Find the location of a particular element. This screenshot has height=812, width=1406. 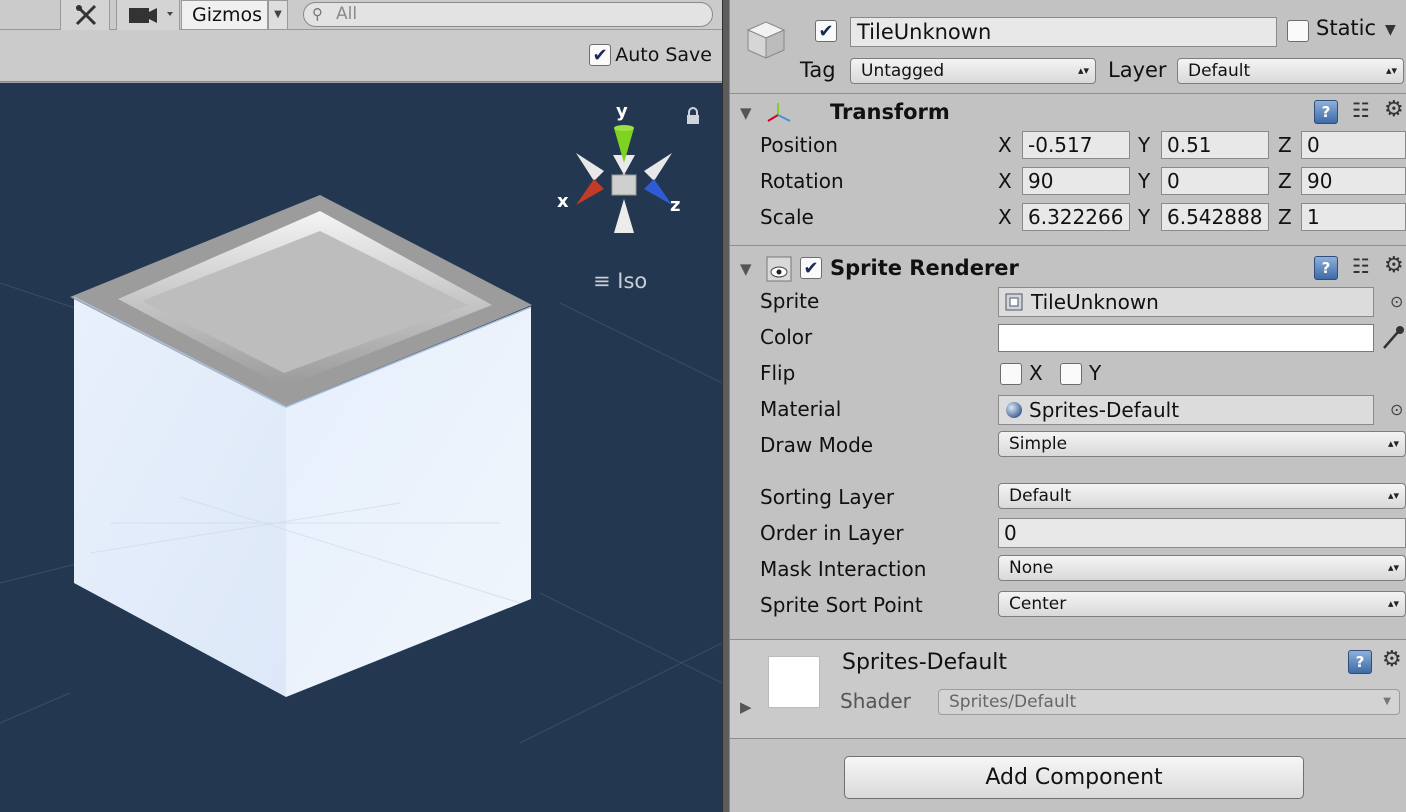

material-value: Sprites-Default is located at coordinates (1104, 410).